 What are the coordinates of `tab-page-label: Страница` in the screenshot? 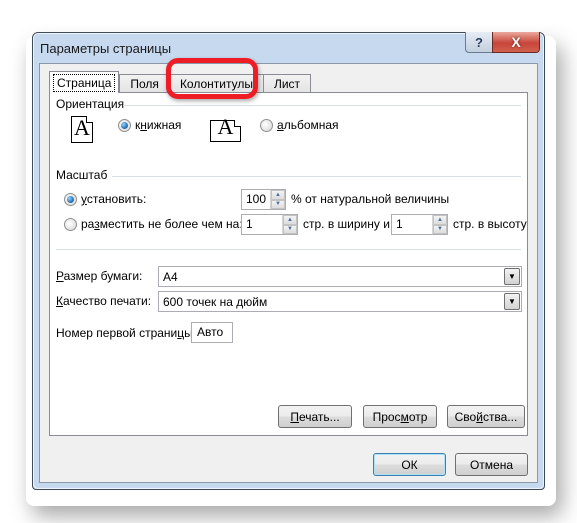 It's located at (84, 82).